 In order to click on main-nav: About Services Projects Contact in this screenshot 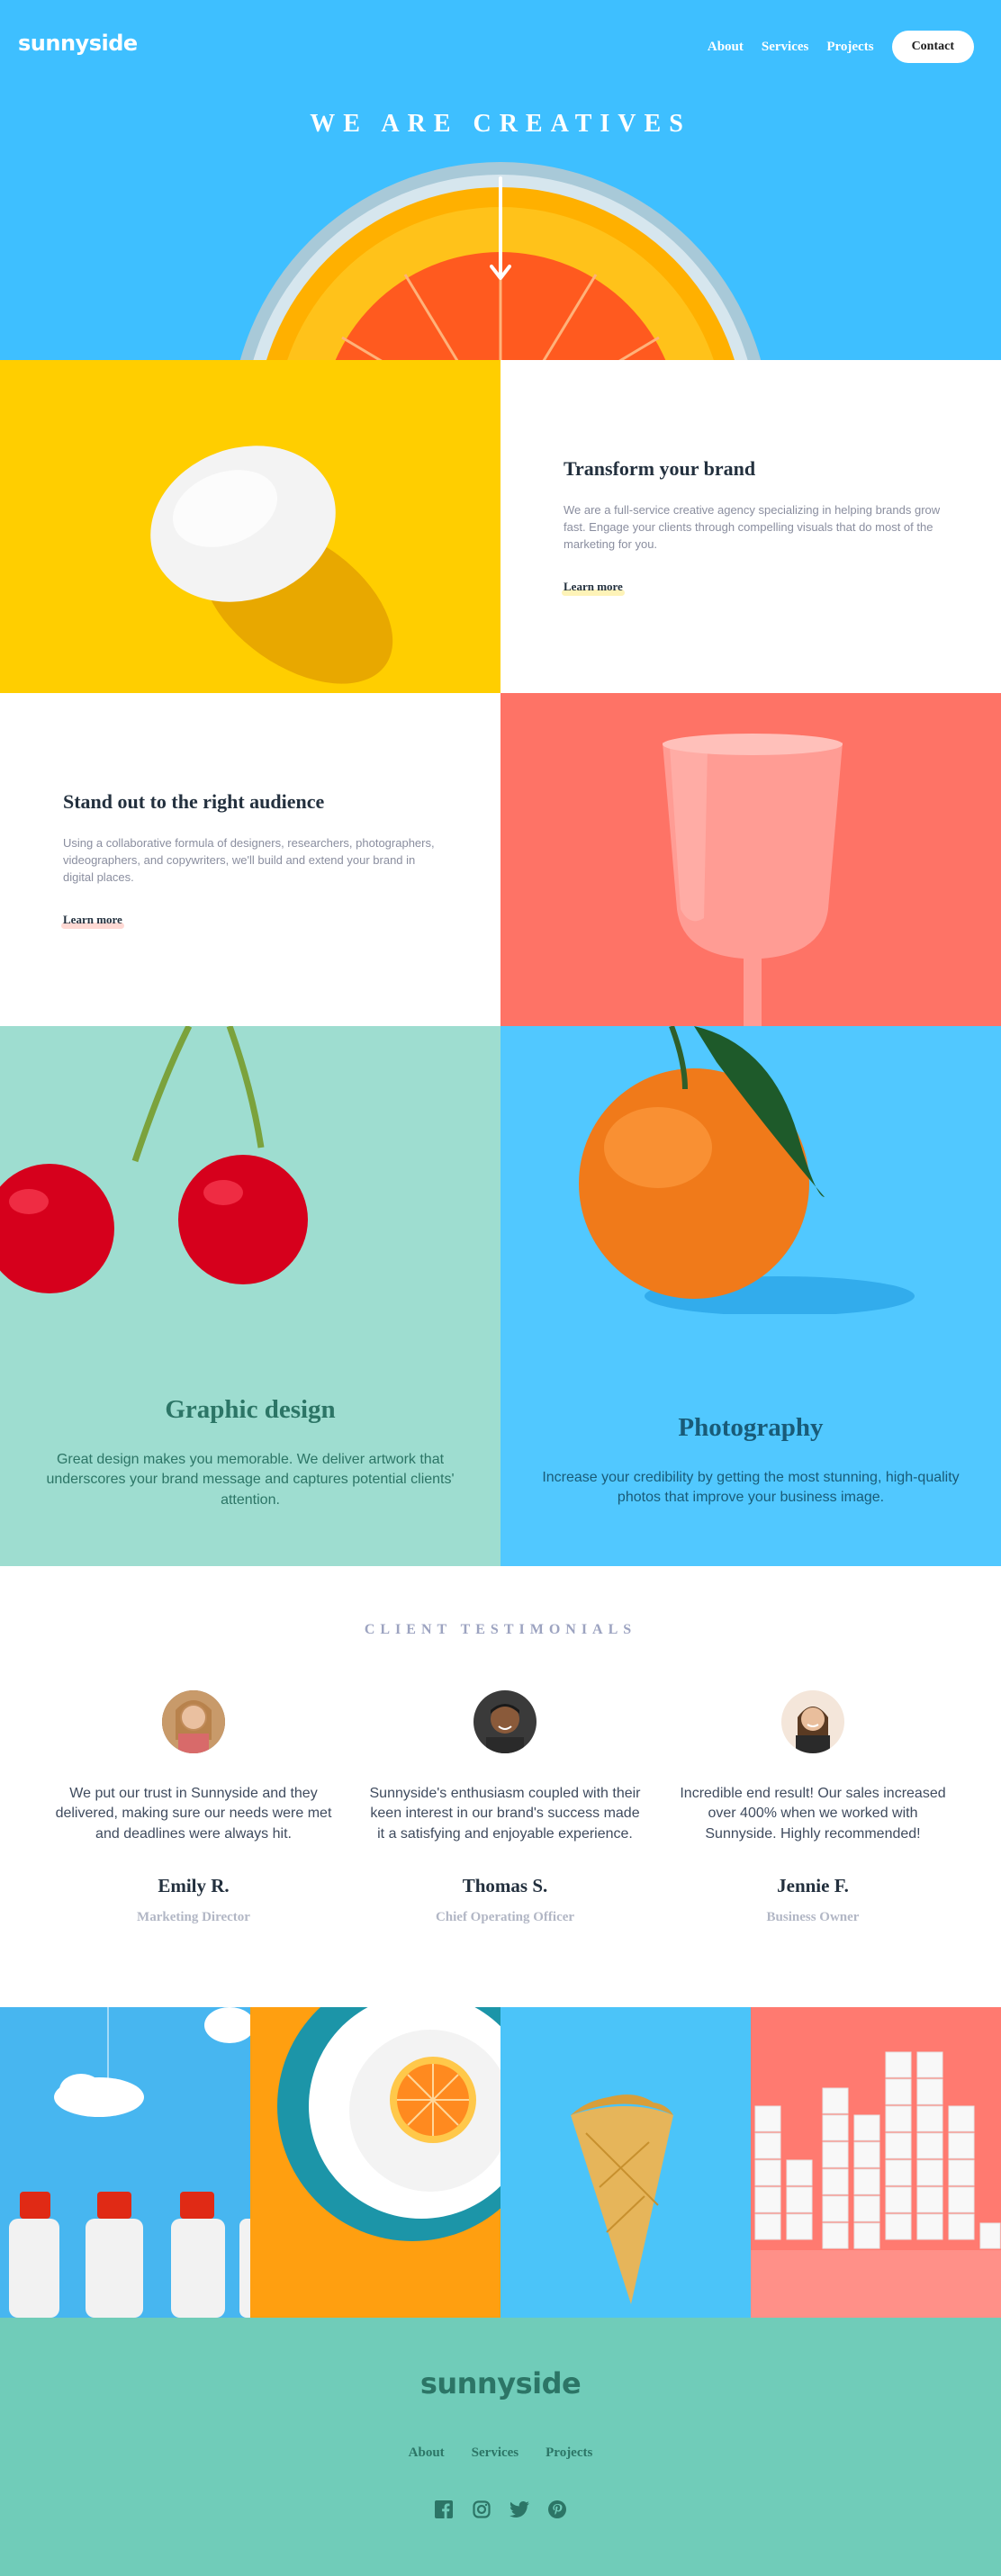, I will do `click(841, 47)`.